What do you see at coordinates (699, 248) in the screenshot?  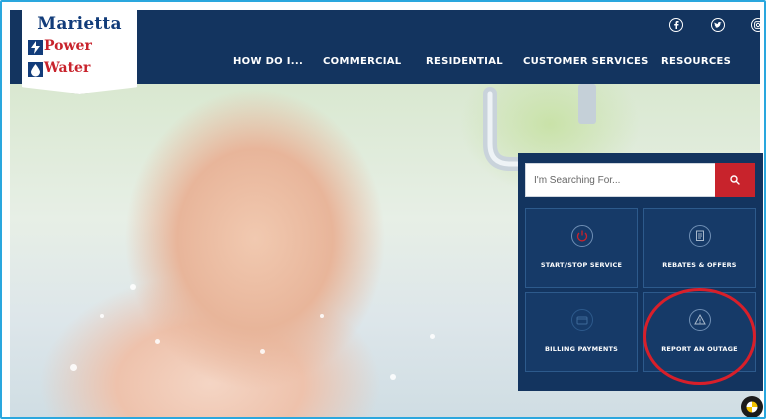 I see `tile-rebates-offers: REBATES & OFFERS` at bounding box center [699, 248].